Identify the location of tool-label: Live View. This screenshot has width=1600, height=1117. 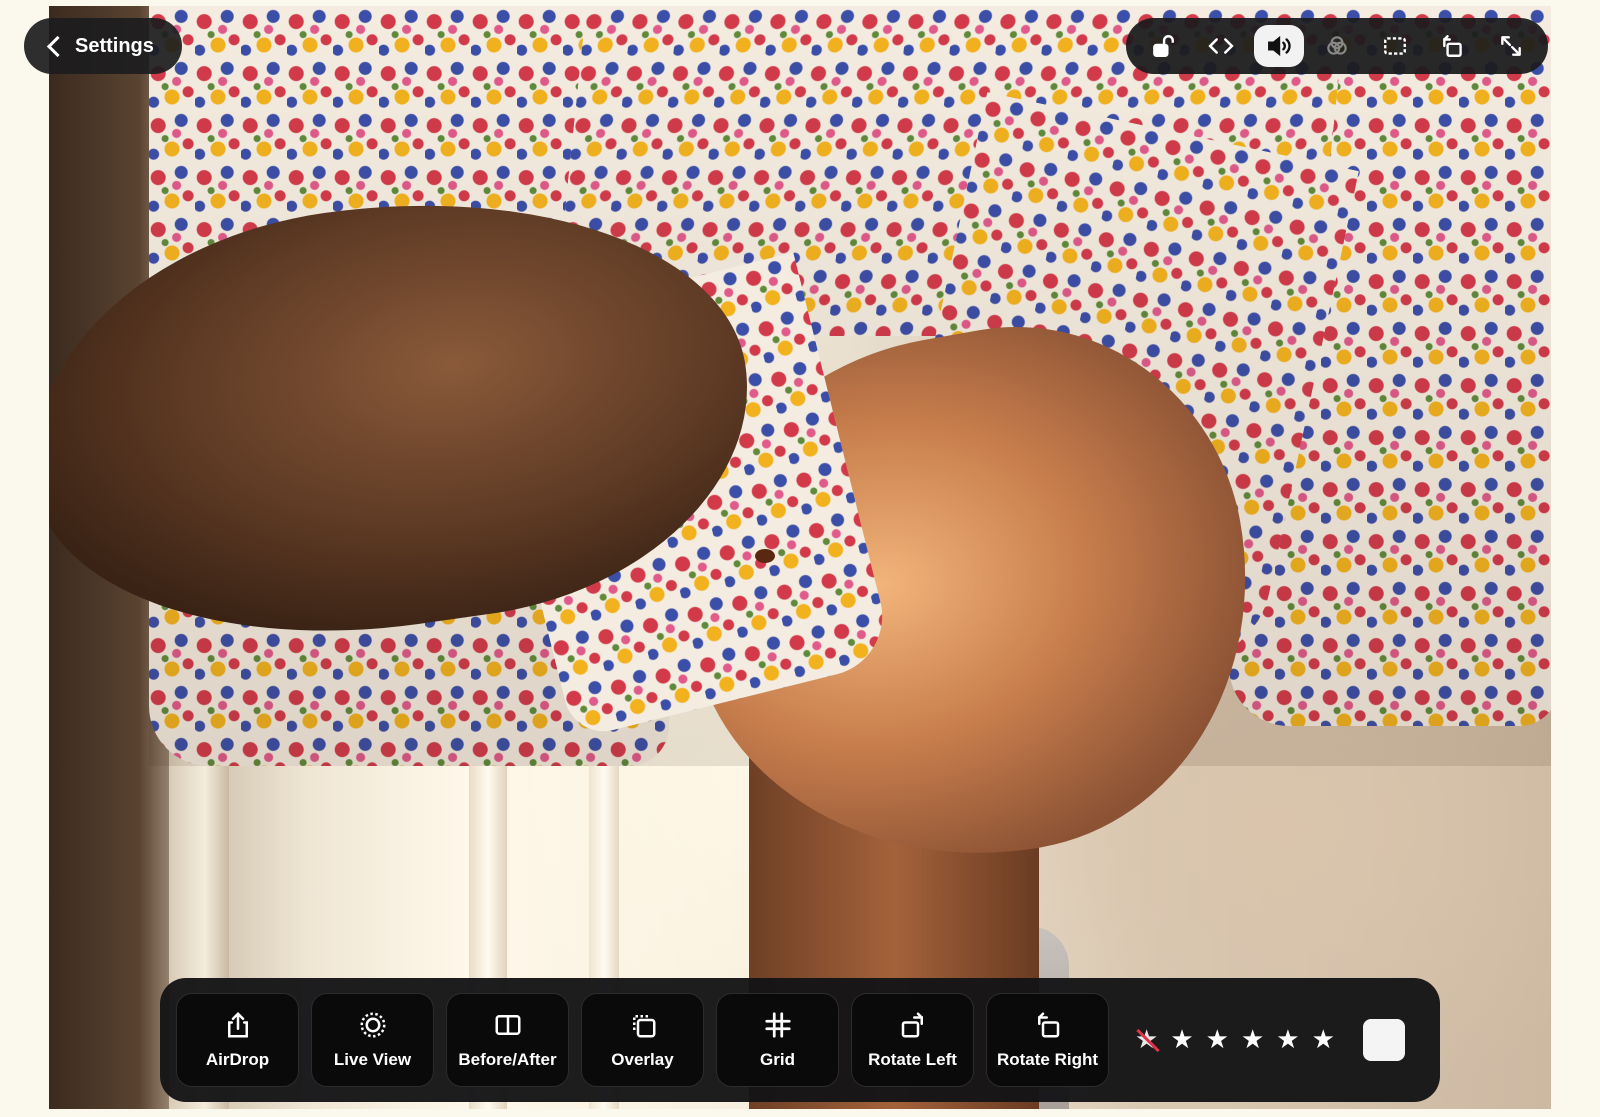
(372, 1059).